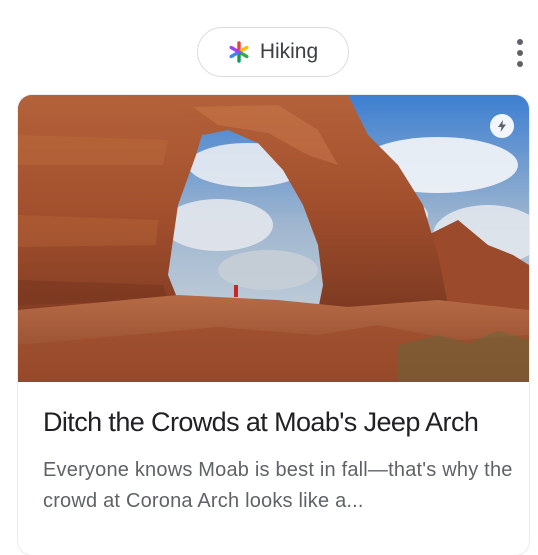 This screenshot has height=555, width=538. I want to click on google-asterisk-icon, so click(239, 52).